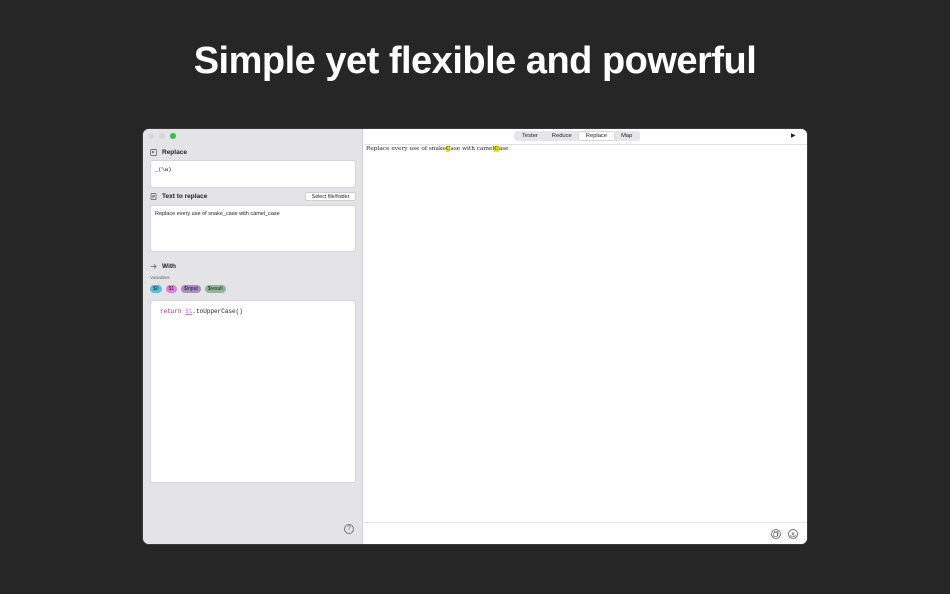  I want to click on minimize-window-button, so click(162, 136).